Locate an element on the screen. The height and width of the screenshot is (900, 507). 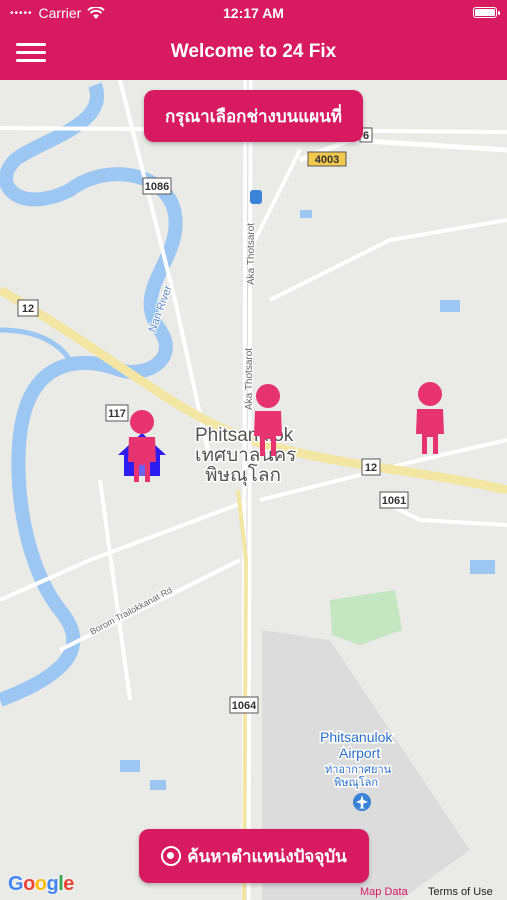
select-technician-label: กรุณาเลือกช่างบนแผนที่ is located at coordinates (253, 116).